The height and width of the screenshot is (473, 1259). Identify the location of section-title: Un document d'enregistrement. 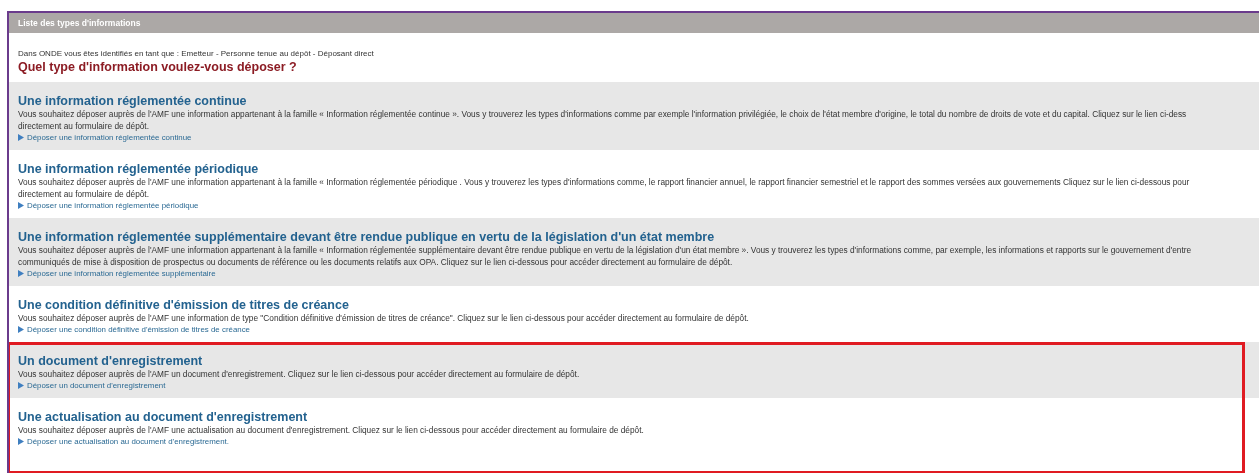
(111, 361).